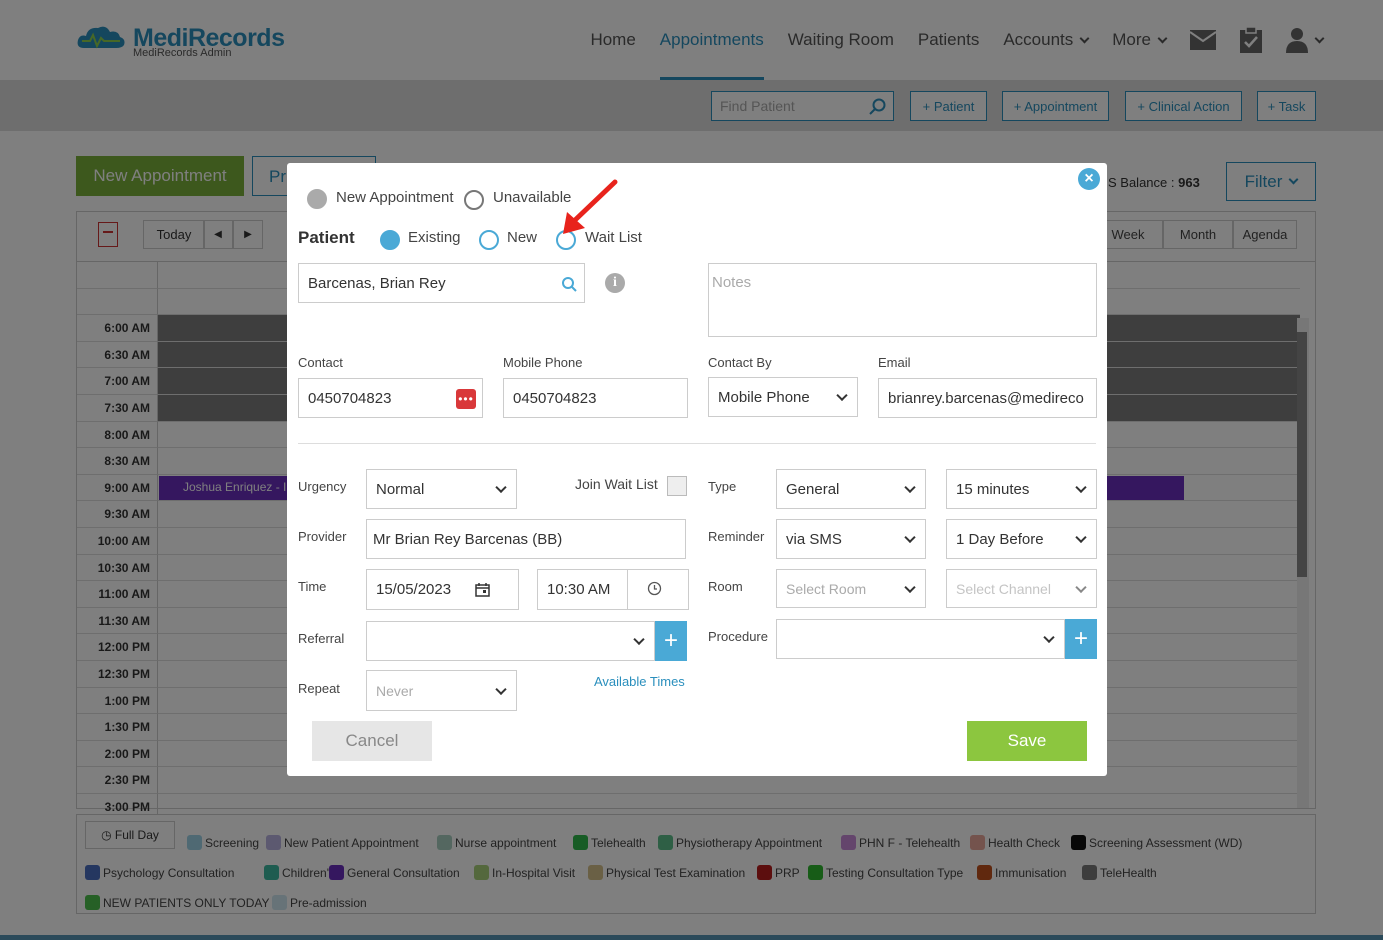  What do you see at coordinates (322, 486) in the screenshot?
I see `urgency-label: Urgency` at bounding box center [322, 486].